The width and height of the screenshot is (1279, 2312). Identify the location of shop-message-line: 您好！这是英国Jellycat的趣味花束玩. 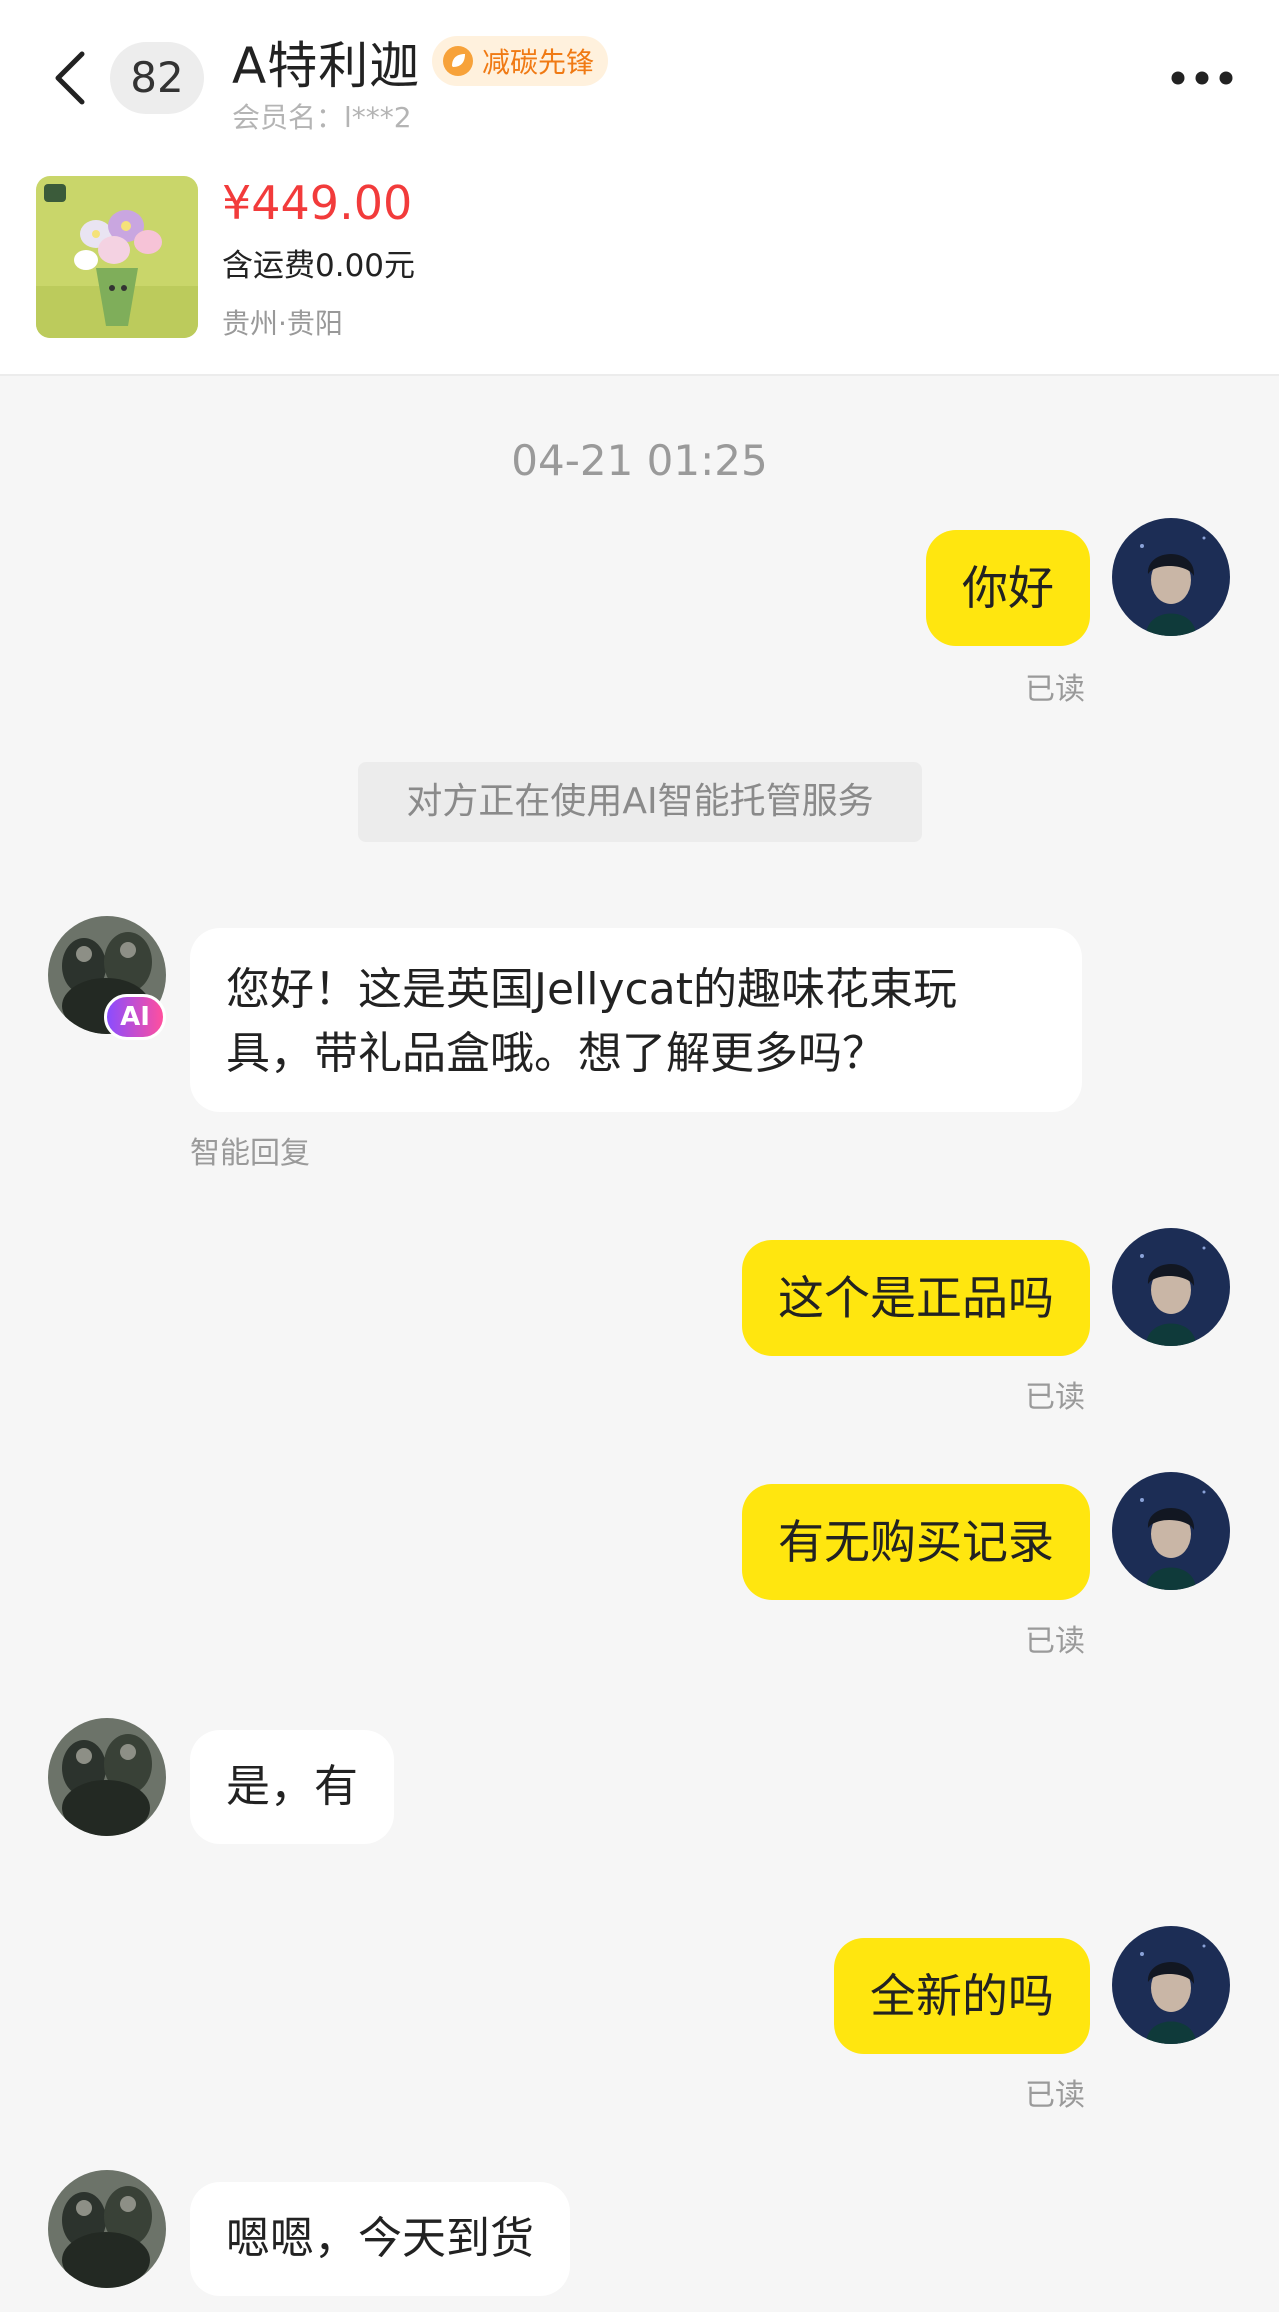
(591, 989).